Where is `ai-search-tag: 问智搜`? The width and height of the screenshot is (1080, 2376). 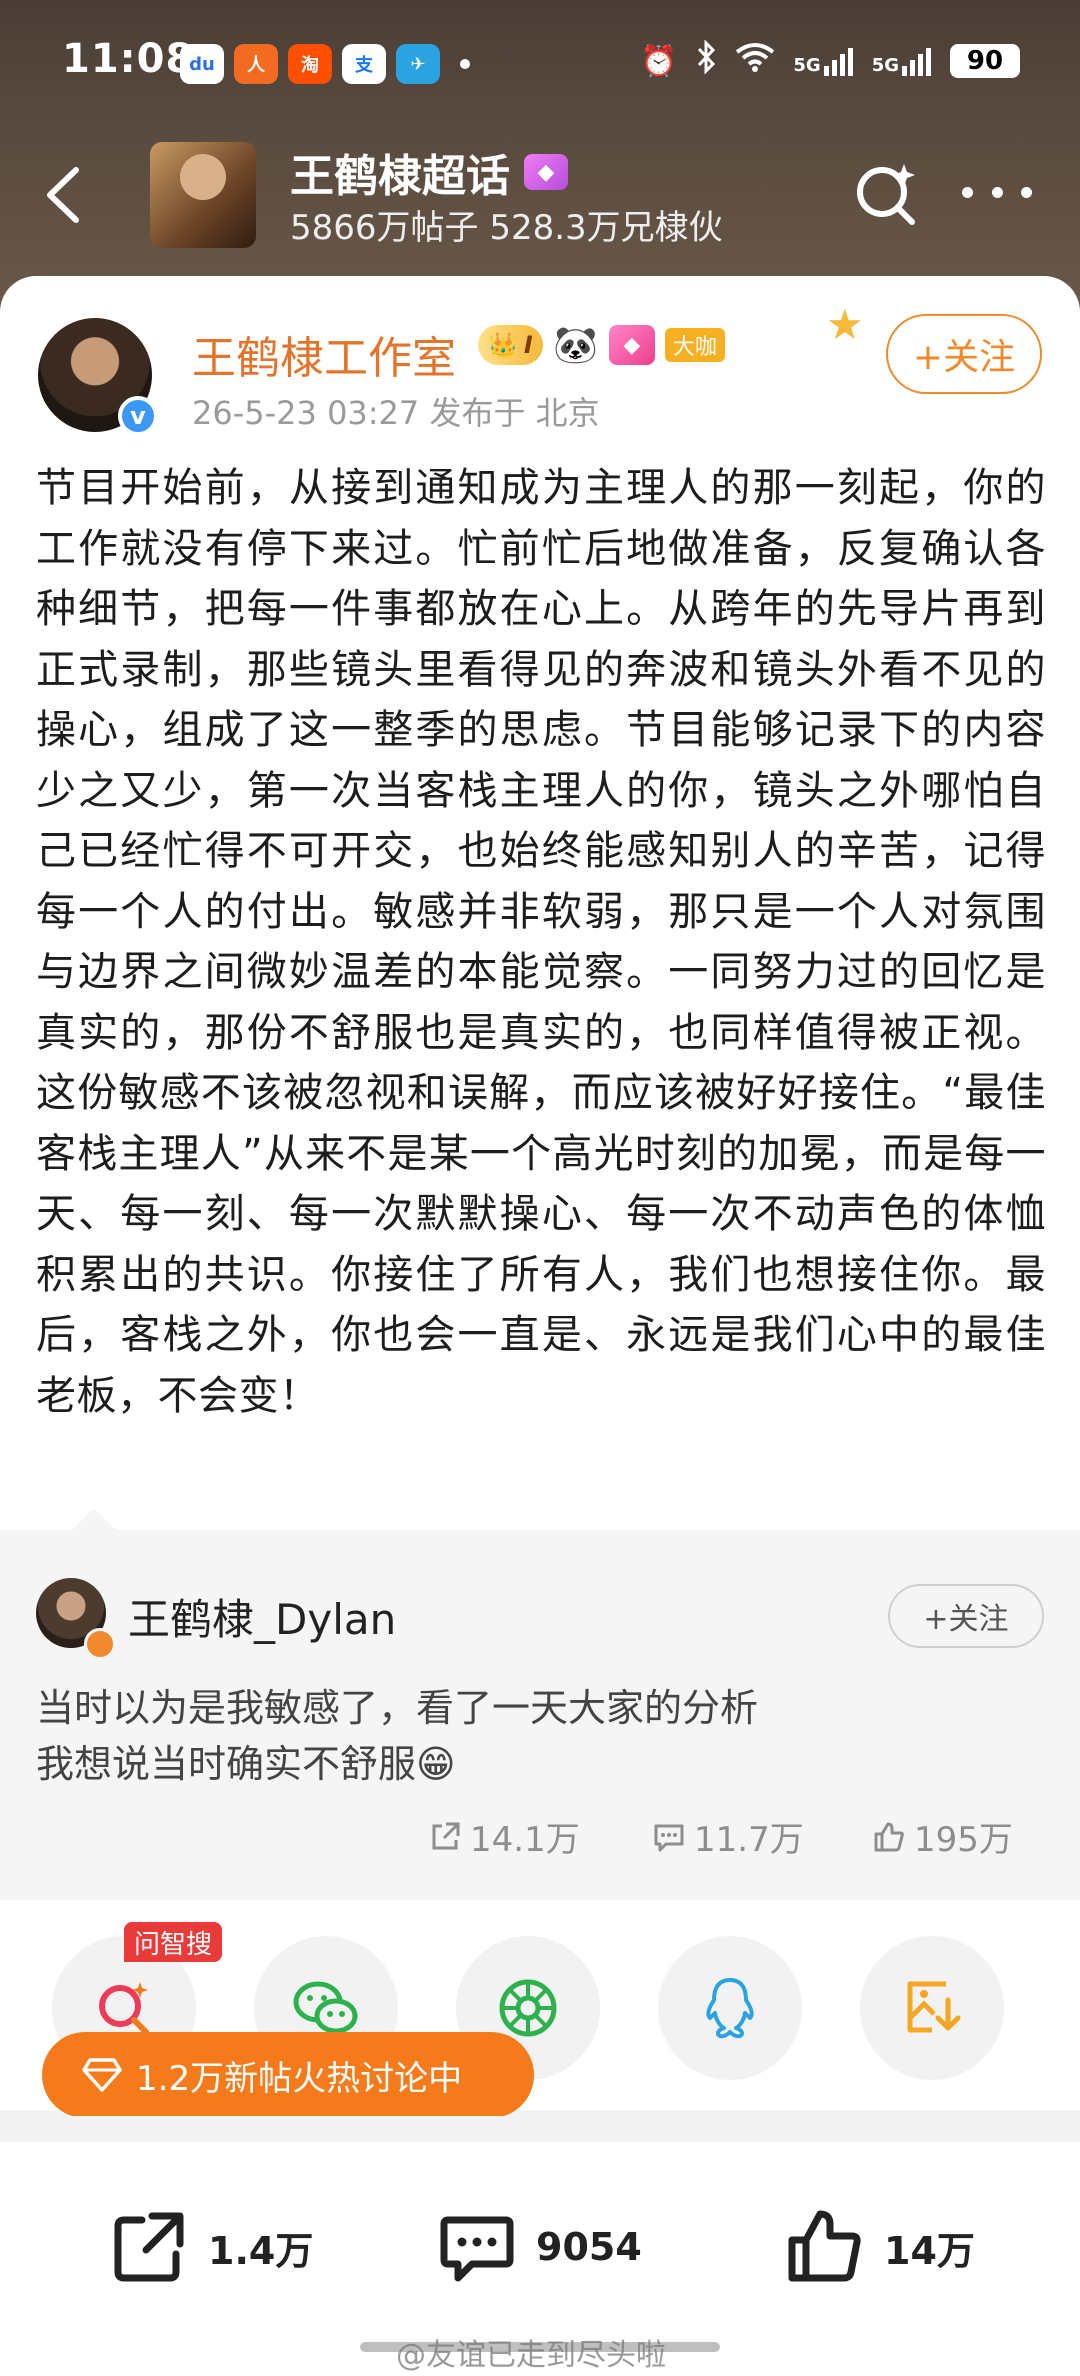
ai-search-tag: 问智搜 is located at coordinates (173, 1942).